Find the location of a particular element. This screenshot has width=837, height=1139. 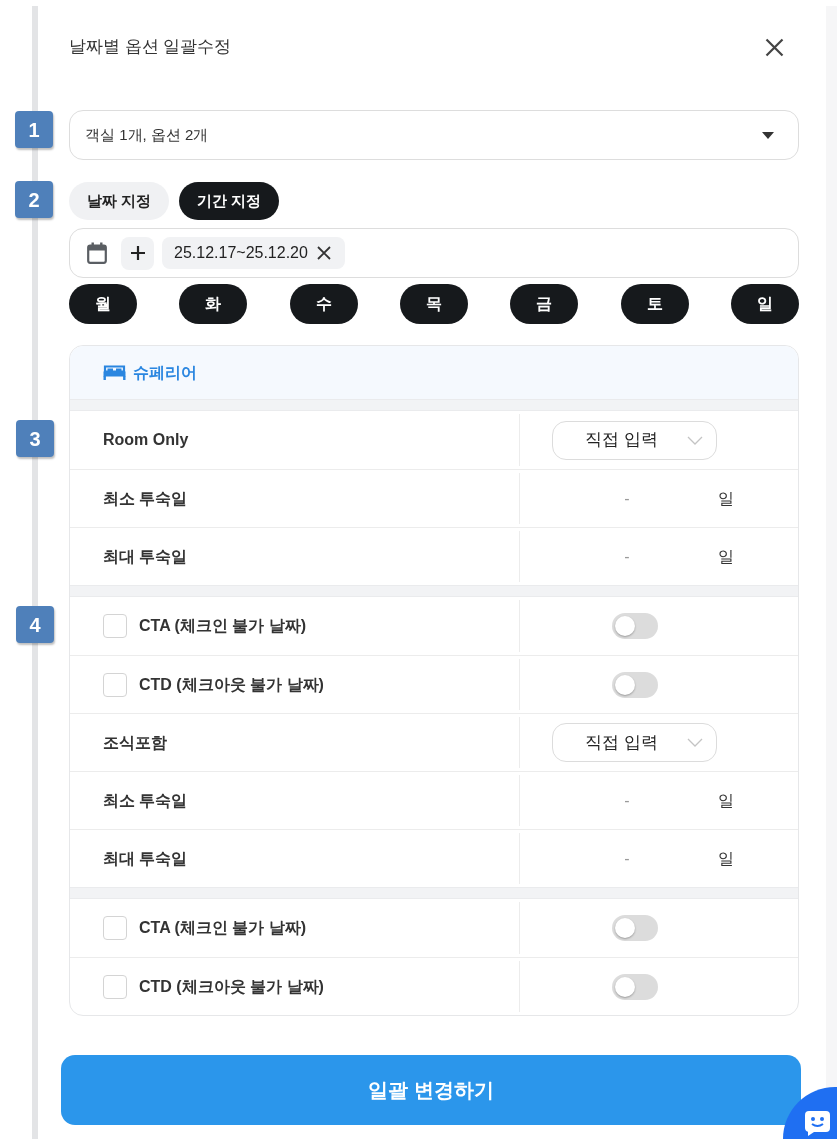

dialog-title: 날짜별 옵션 일괄수정 is located at coordinates (150, 47).